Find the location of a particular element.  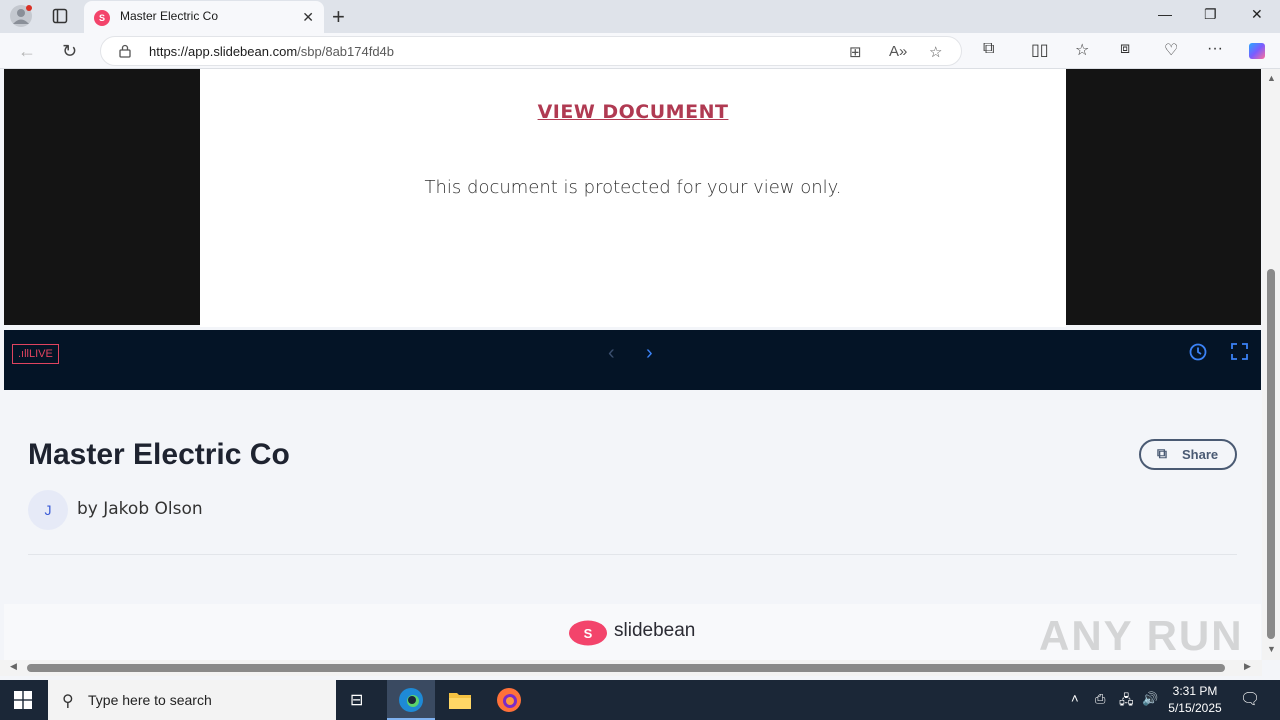

browser-essentials-icon: ♡ is located at coordinates (1171, 50).